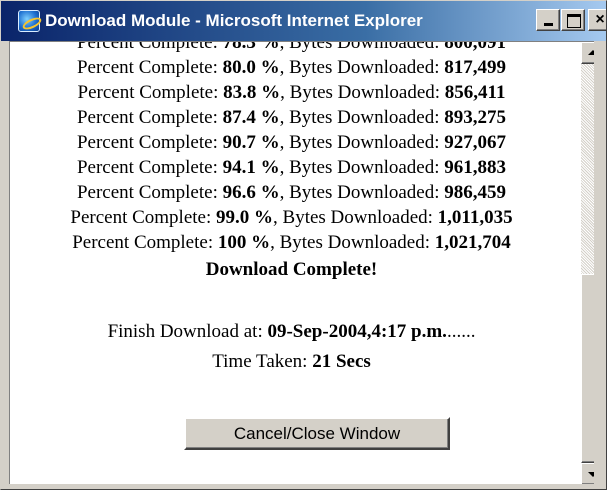 The image size is (607, 490). I want to click on download-complete-message: Download Complete!, so click(291, 269).